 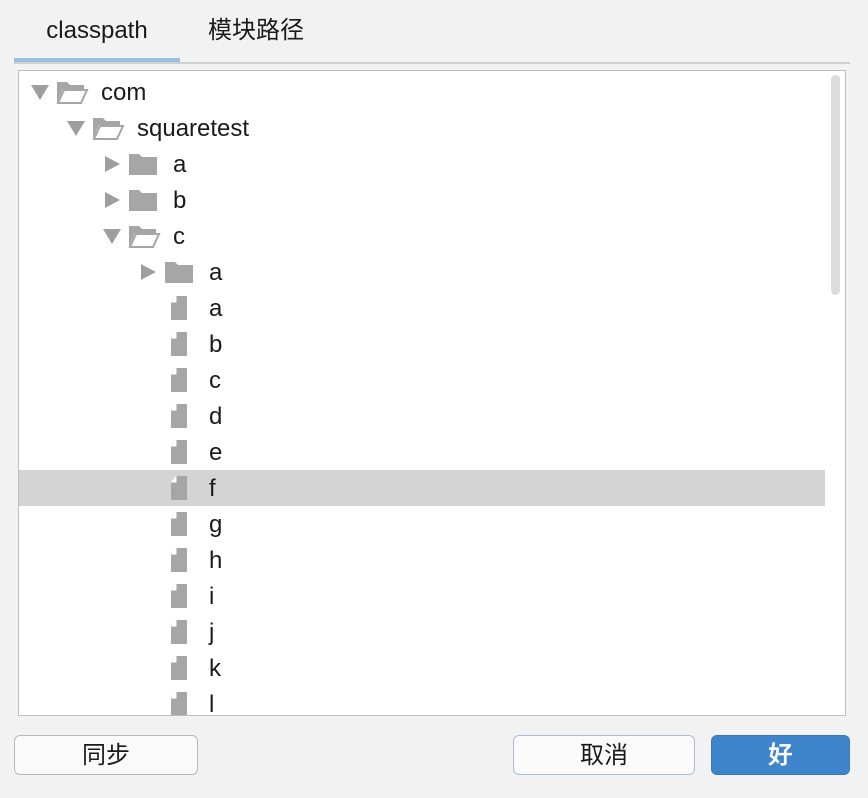 What do you see at coordinates (216, 524) in the screenshot?
I see `tree-row-label: g` at bounding box center [216, 524].